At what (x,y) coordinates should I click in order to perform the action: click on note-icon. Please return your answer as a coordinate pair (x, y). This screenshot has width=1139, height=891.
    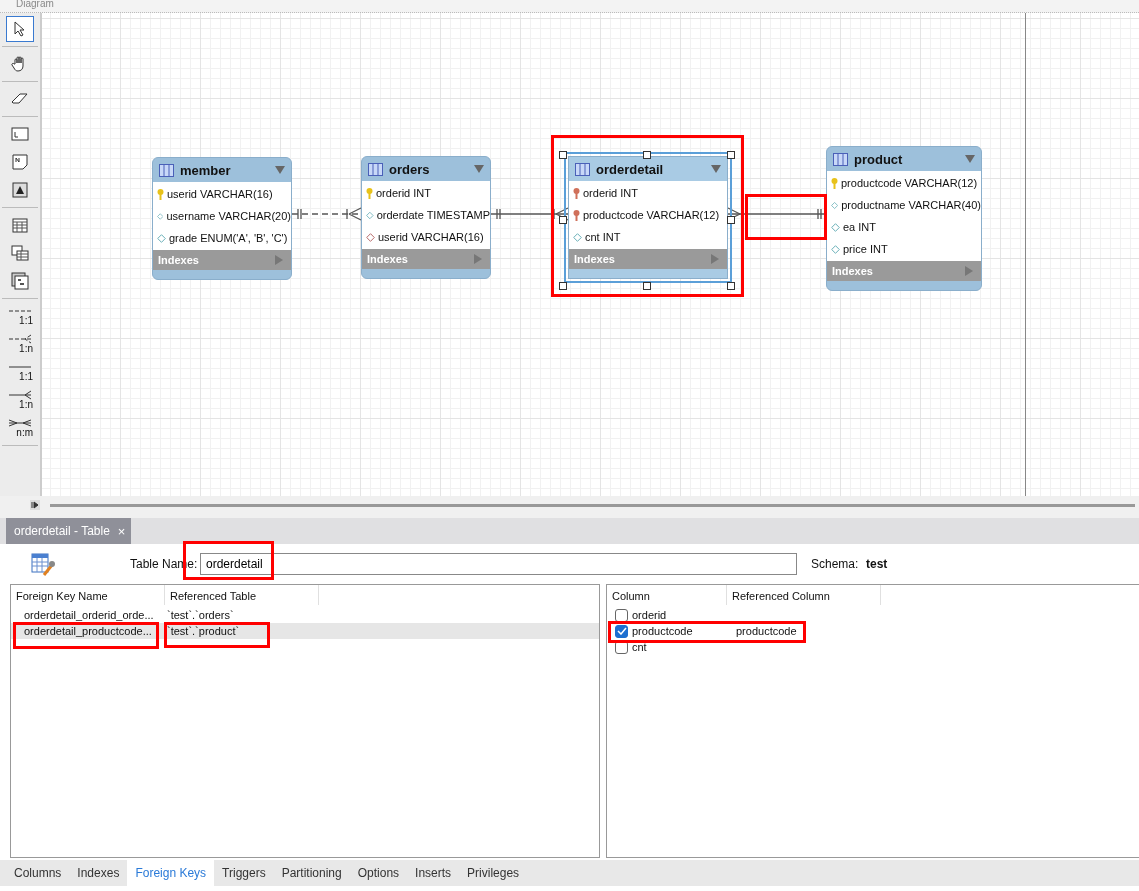
    Looking at the image, I should click on (20, 162).